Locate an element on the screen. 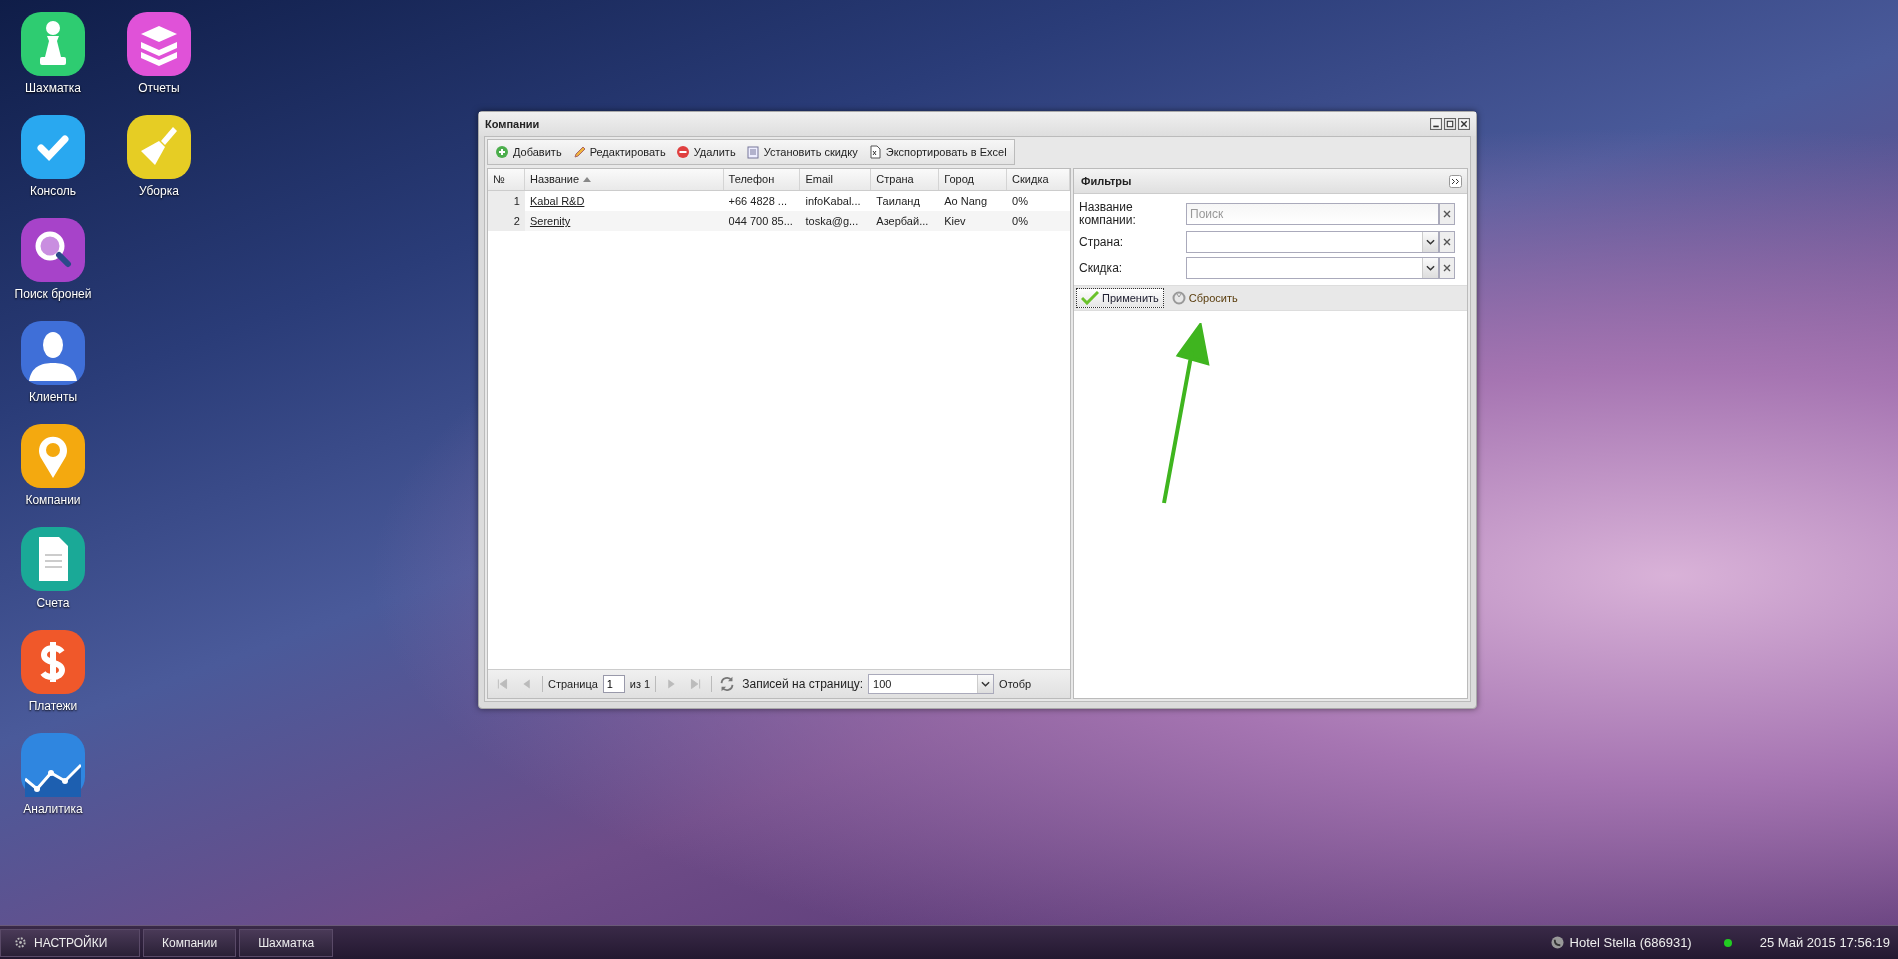  column-header: № is located at coordinates (506, 179).